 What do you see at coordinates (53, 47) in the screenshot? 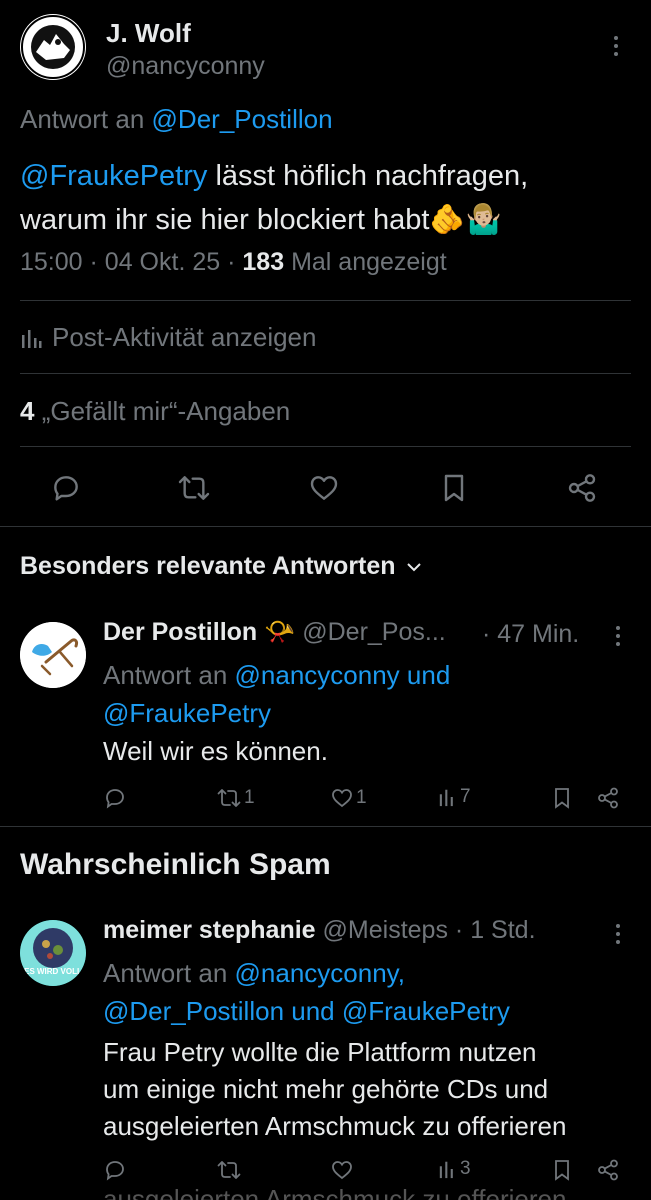
I see `author-avatar` at bounding box center [53, 47].